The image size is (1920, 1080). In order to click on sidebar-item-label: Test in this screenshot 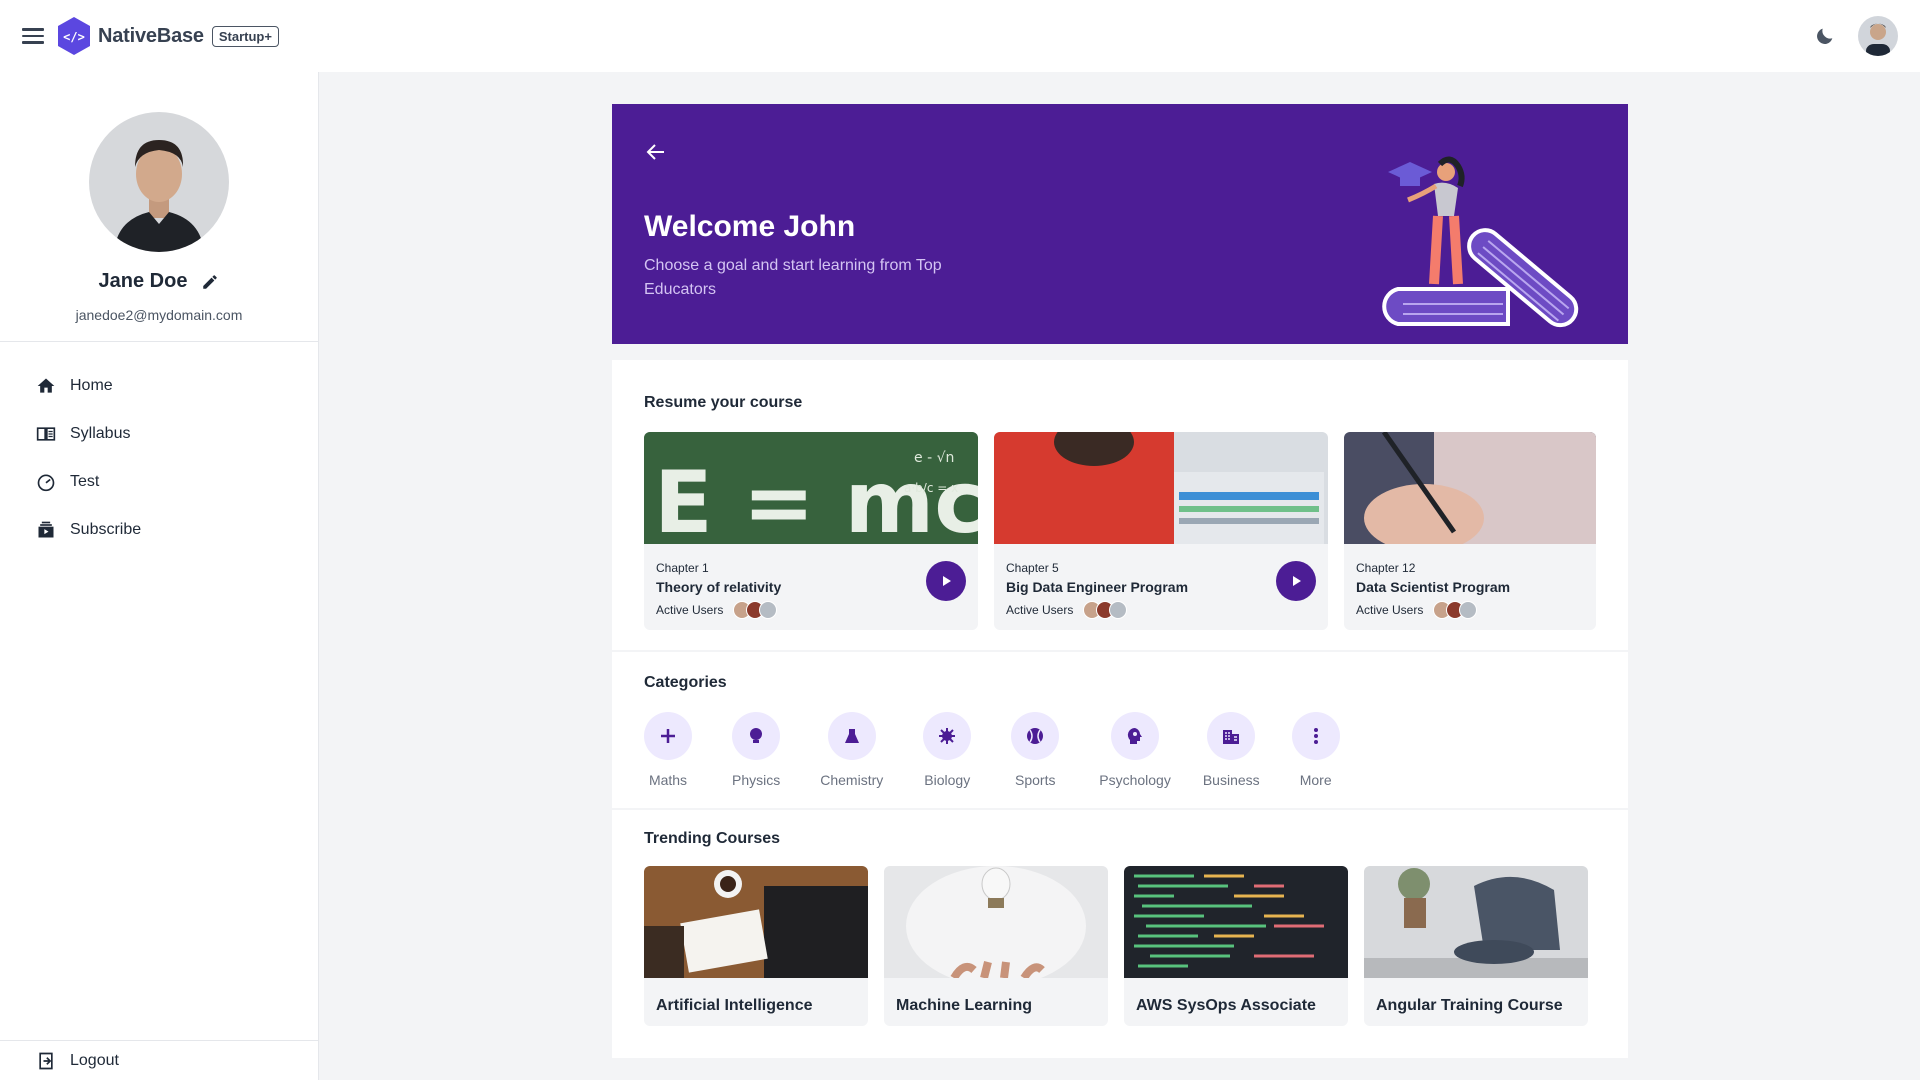, I will do `click(85, 481)`.